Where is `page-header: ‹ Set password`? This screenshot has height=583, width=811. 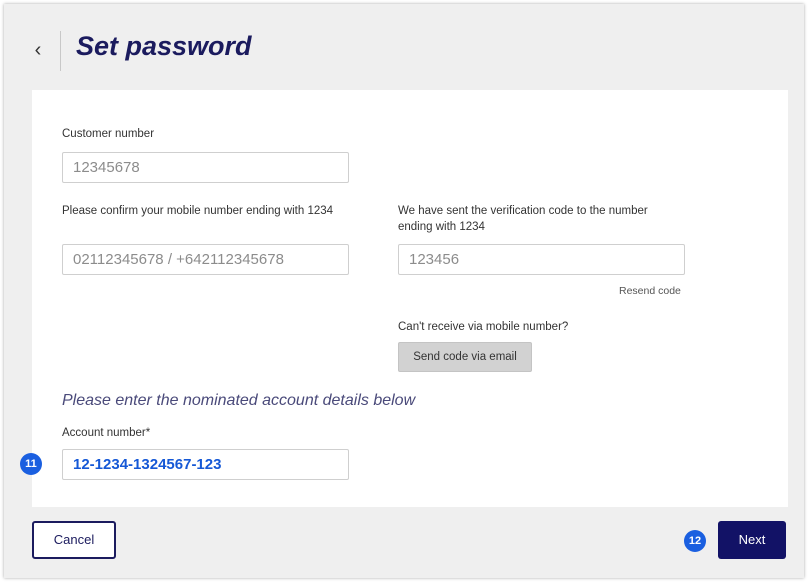
page-header: ‹ Set password is located at coordinates (404, 47).